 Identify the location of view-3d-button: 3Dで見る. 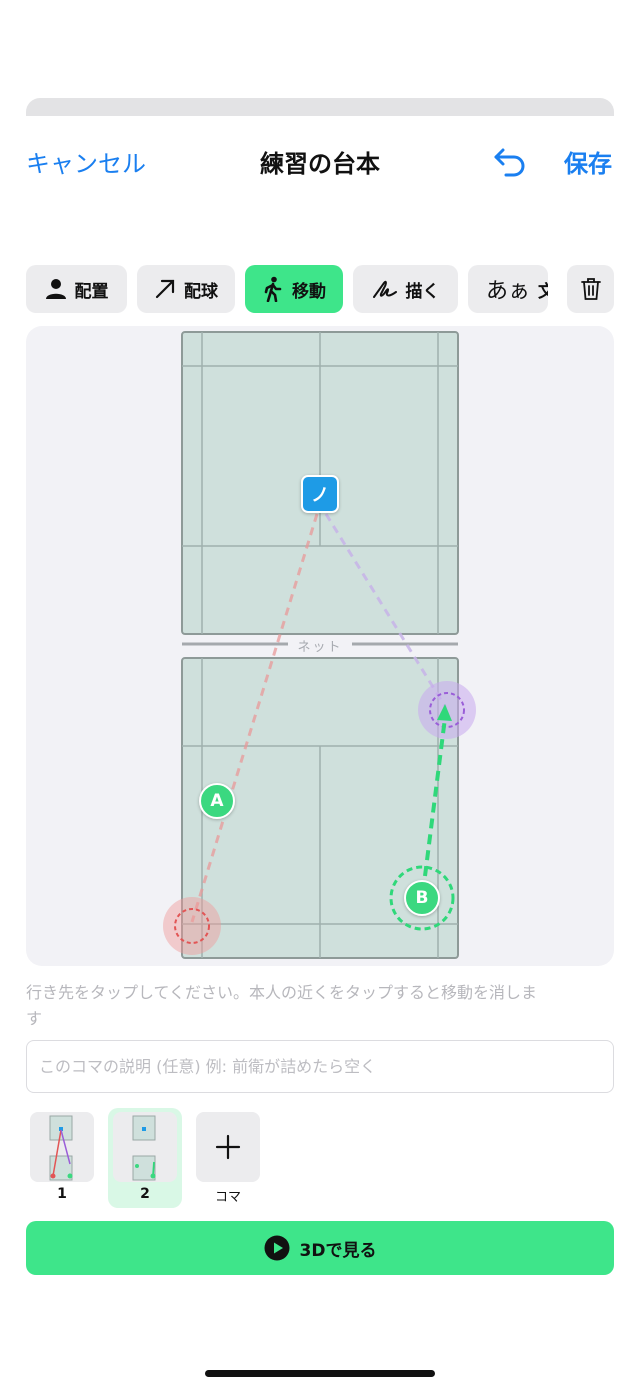
(320, 1248).